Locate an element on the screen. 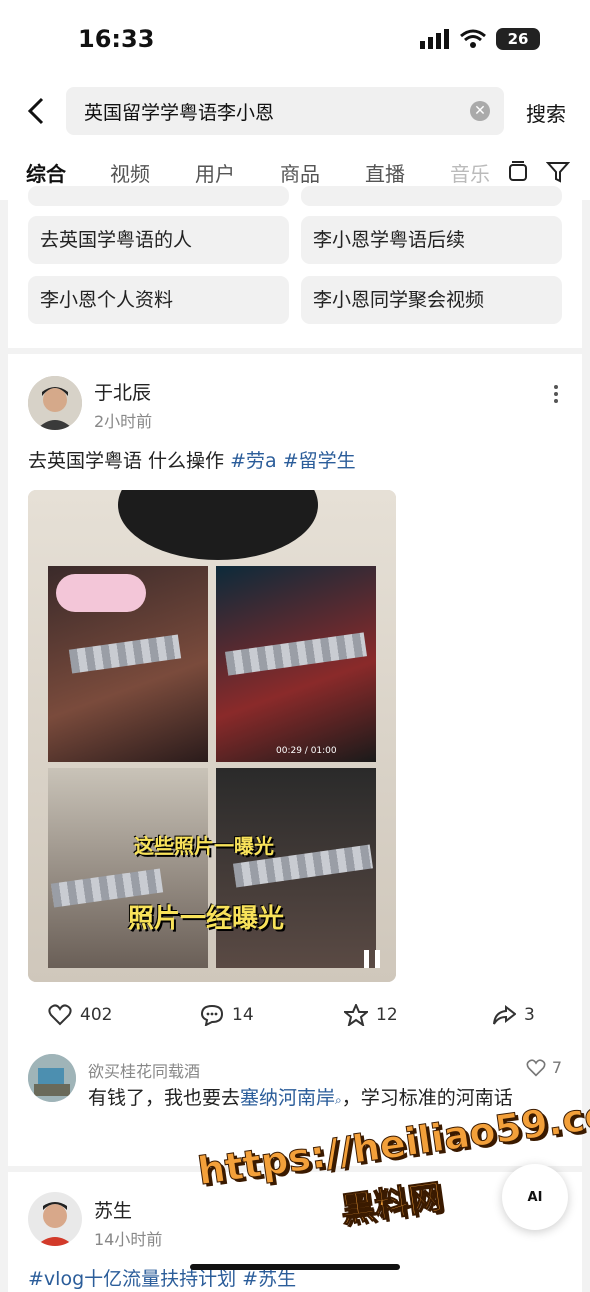  post-text: 去英国学粤语 什么操作 #劳a #留学生 is located at coordinates (192, 461).